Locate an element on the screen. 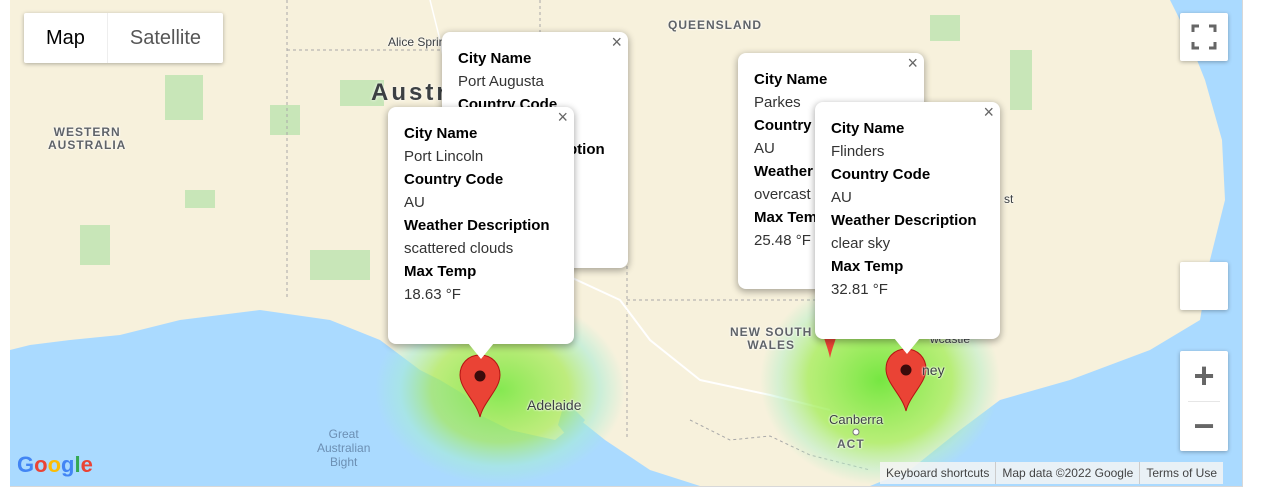  label-act: ACT is located at coordinates (851, 444).